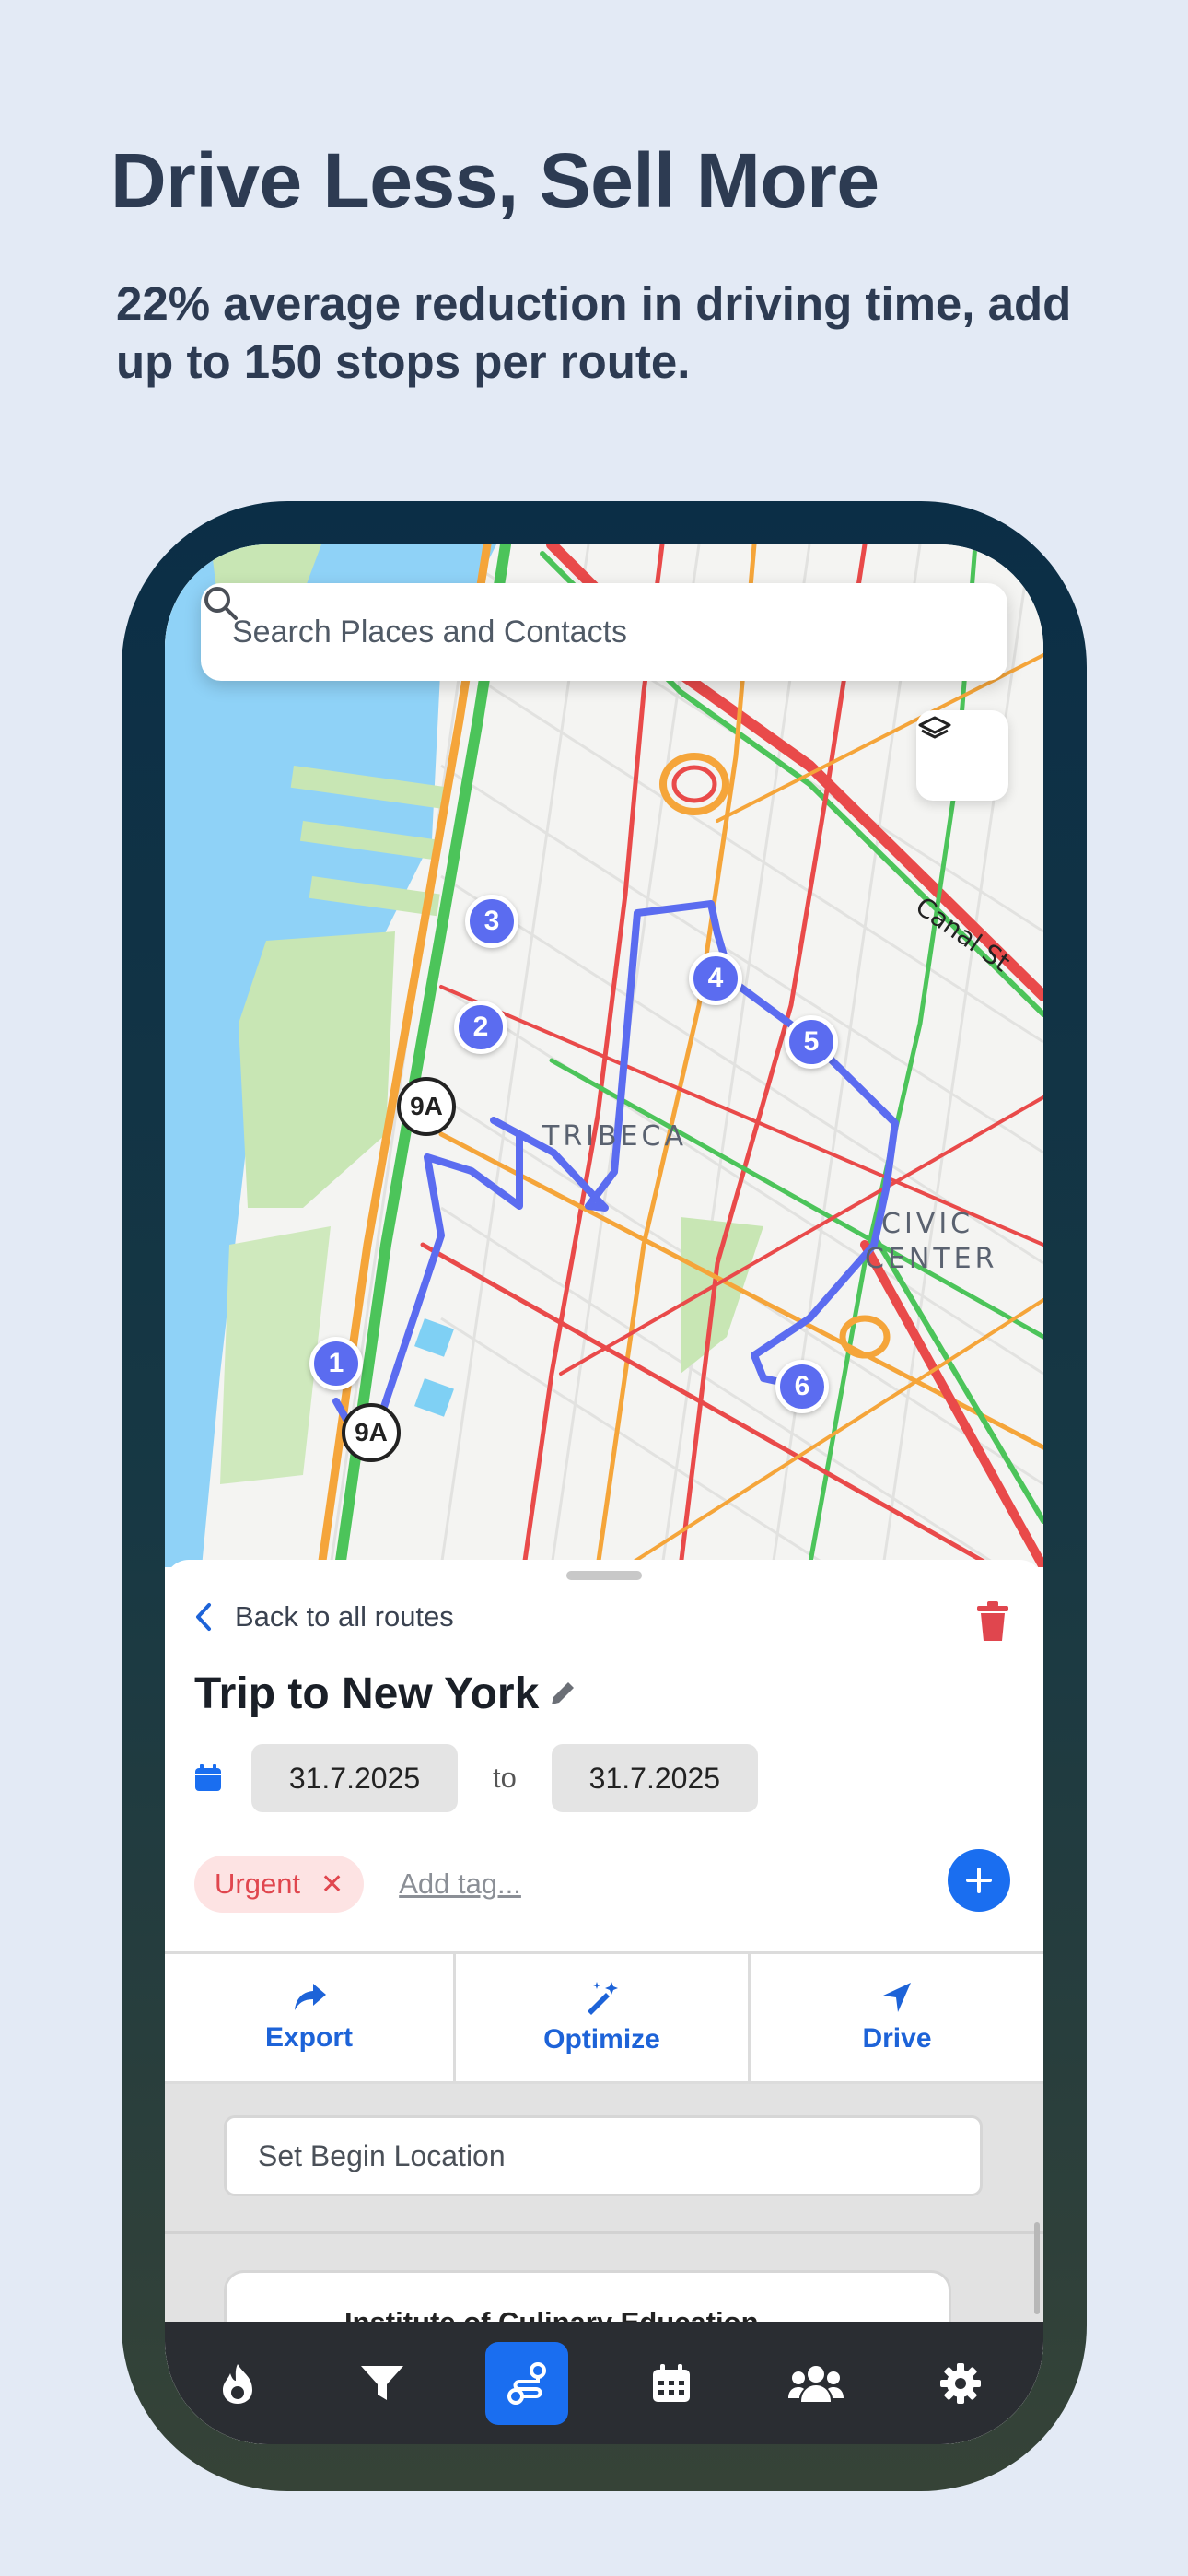 Image resolution: width=1188 pixels, height=2576 pixels. Describe the element at coordinates (811, 1042) in the screenshot. I see `route-stop-marker: 5` at that location.